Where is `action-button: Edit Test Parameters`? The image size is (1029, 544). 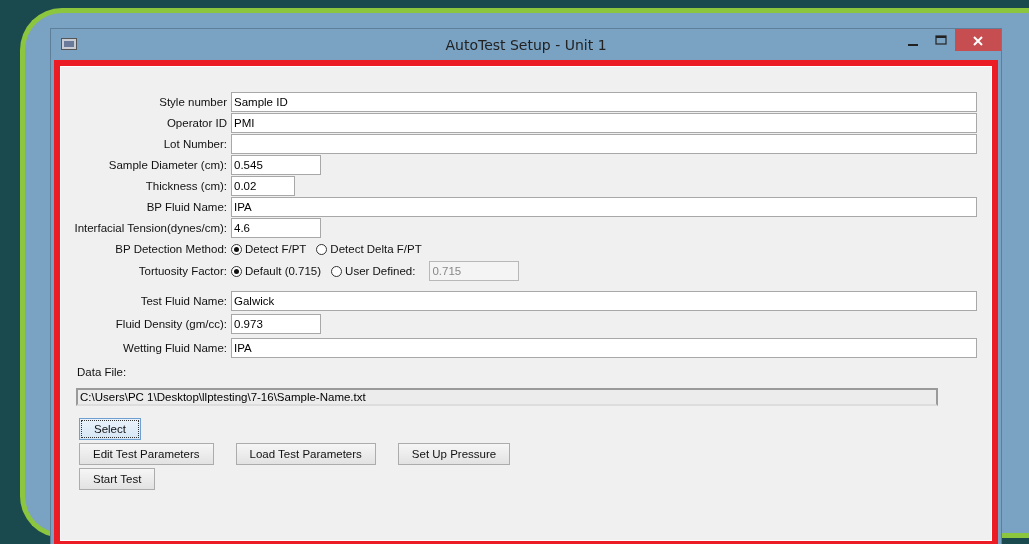 action-button: Edit Test Parameters is located at coordinates (146, 454).